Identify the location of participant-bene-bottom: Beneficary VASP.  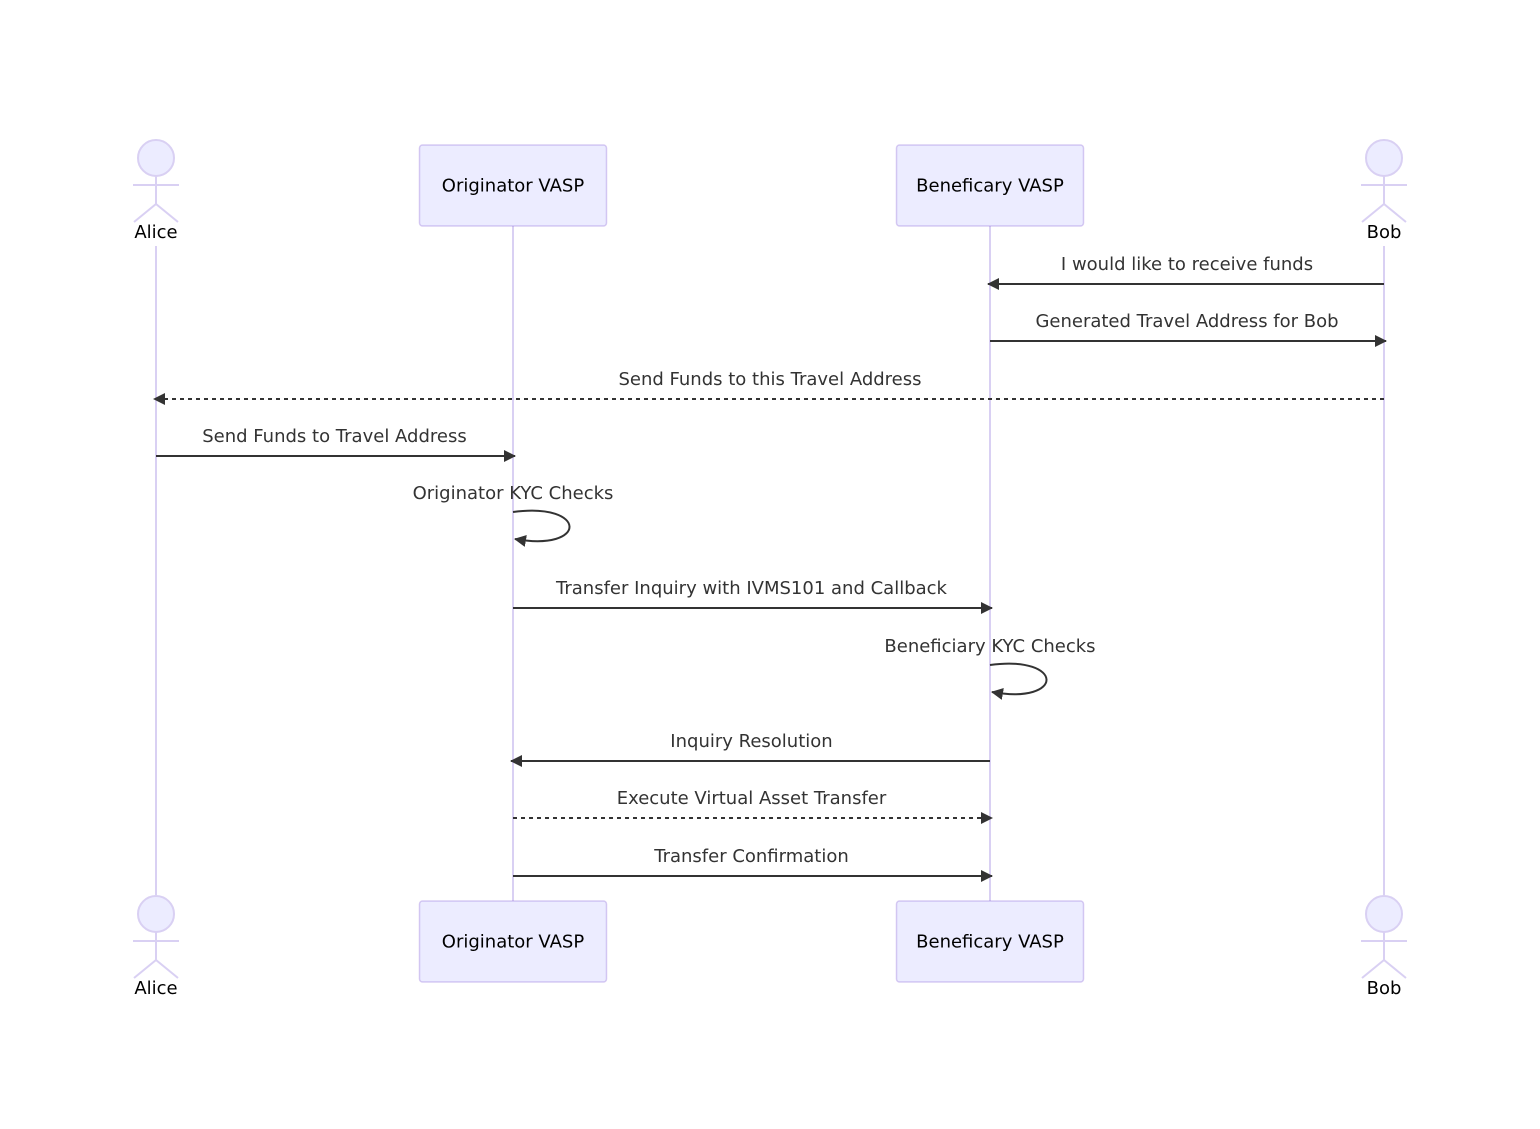
(990, 941).